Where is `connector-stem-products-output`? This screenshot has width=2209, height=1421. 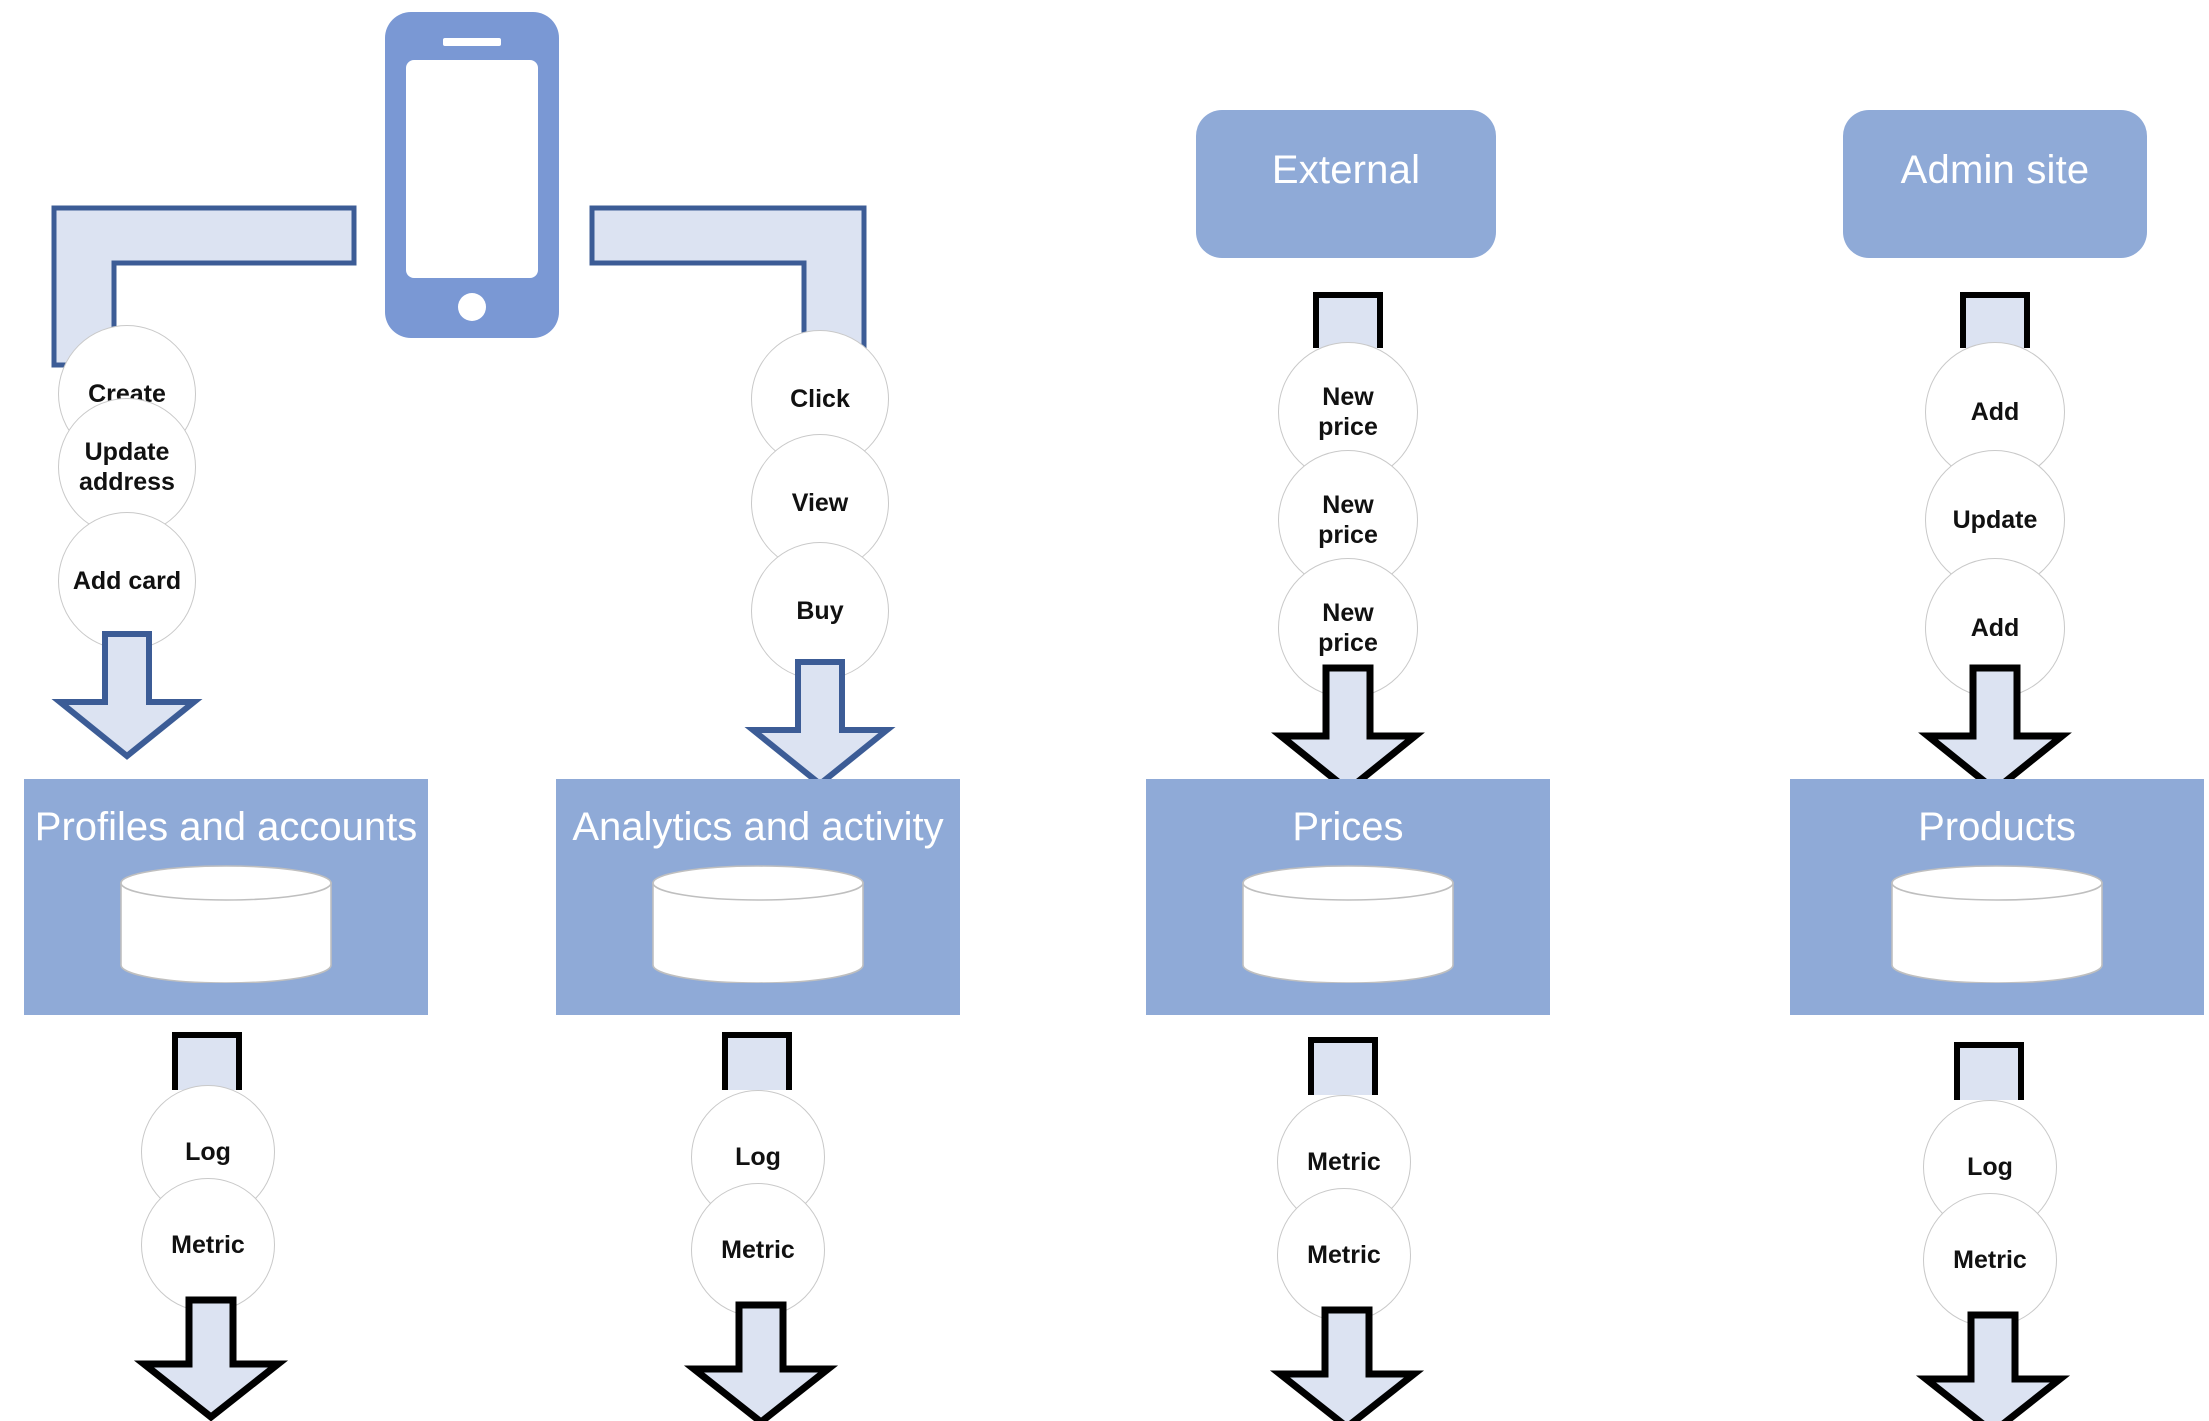 connector-stem-products-output is located at coordinates (1989, 1071).